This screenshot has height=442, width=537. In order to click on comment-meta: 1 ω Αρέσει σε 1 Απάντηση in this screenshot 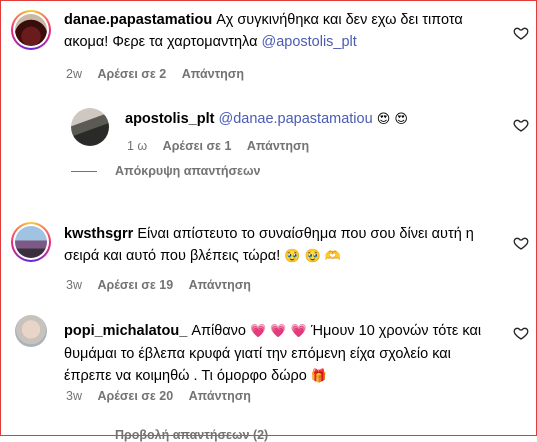, I will do `click(224, 146)`.